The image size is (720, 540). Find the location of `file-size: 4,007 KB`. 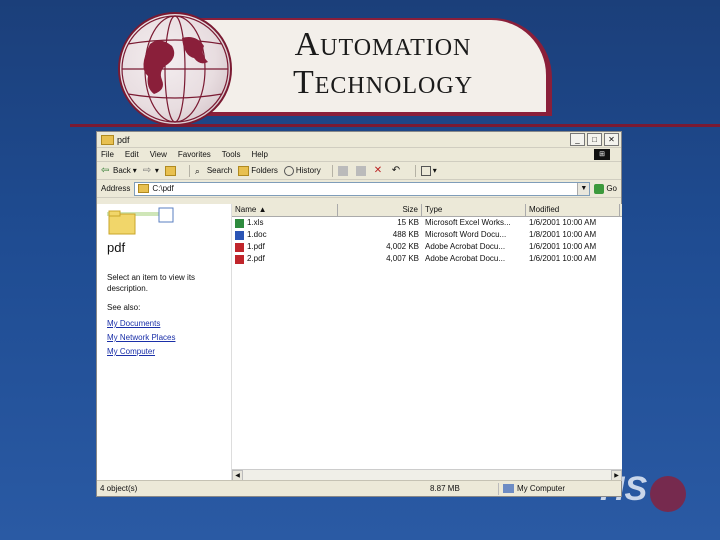

file-size: 4,007 KB is located at coordinates (402, 258).